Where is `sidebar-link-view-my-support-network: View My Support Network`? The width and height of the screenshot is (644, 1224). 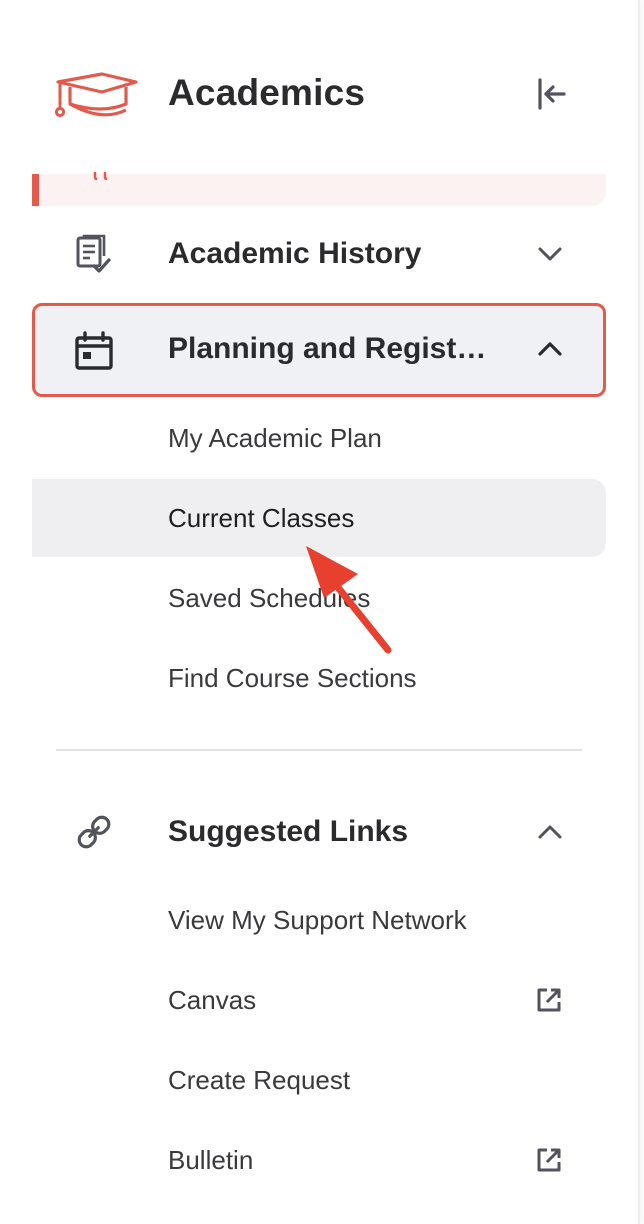 sidebar-link-view-my-support-network: View My Support Network is located at coordinates (319, 920).